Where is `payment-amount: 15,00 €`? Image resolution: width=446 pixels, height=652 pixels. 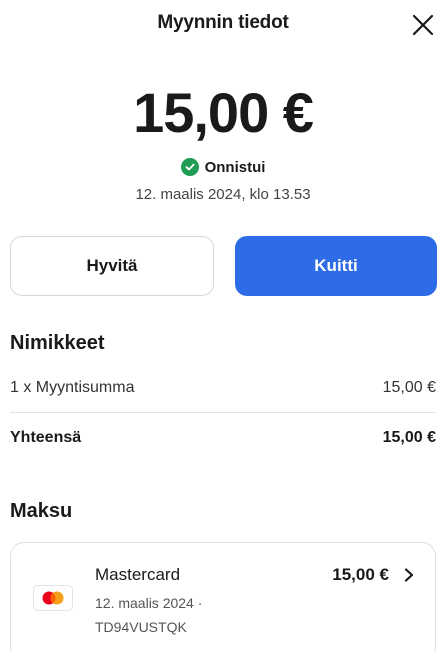
payment-amount: 15,00 € is located at coordinates (360, 574).